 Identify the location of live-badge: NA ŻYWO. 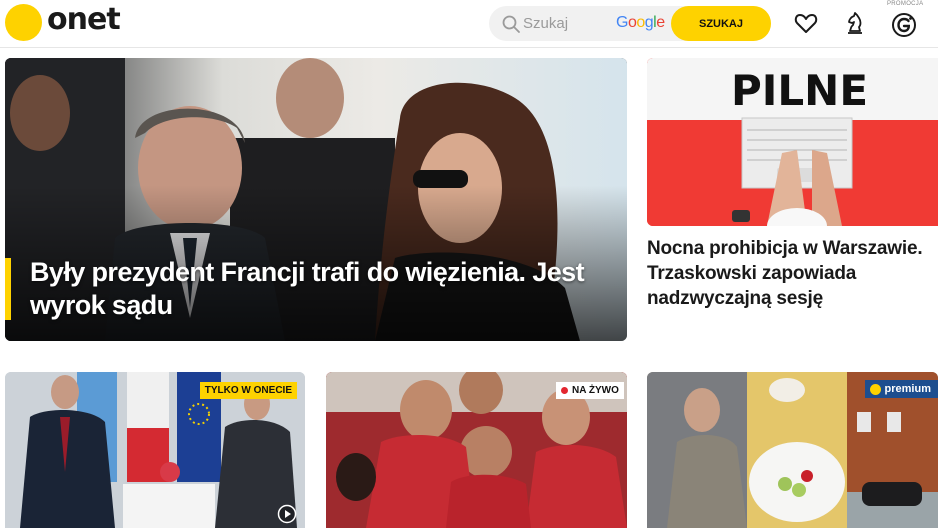
(590, 390).